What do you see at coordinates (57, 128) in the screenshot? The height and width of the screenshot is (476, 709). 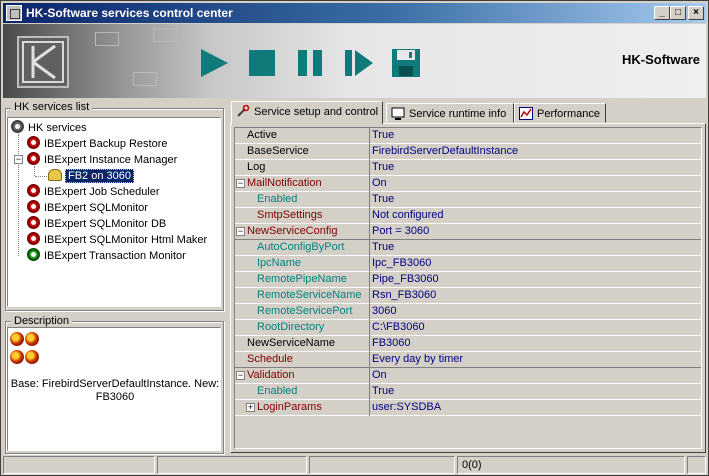 I see `tree-root-label: HK services` at bounding box center [57, 128].